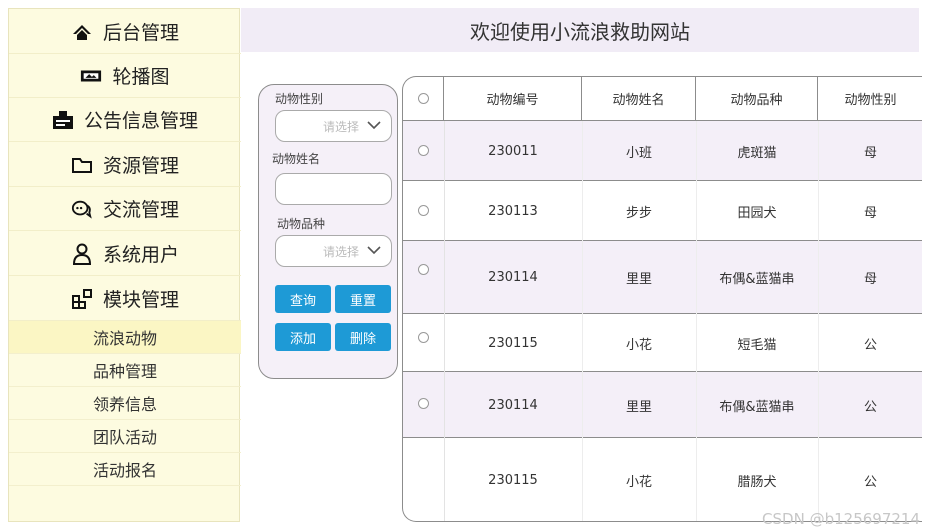  Describe the element at coordinates (125, 370) in the screenshot. I see `sidebar-subitem-breeds: 品种管理` at that location.